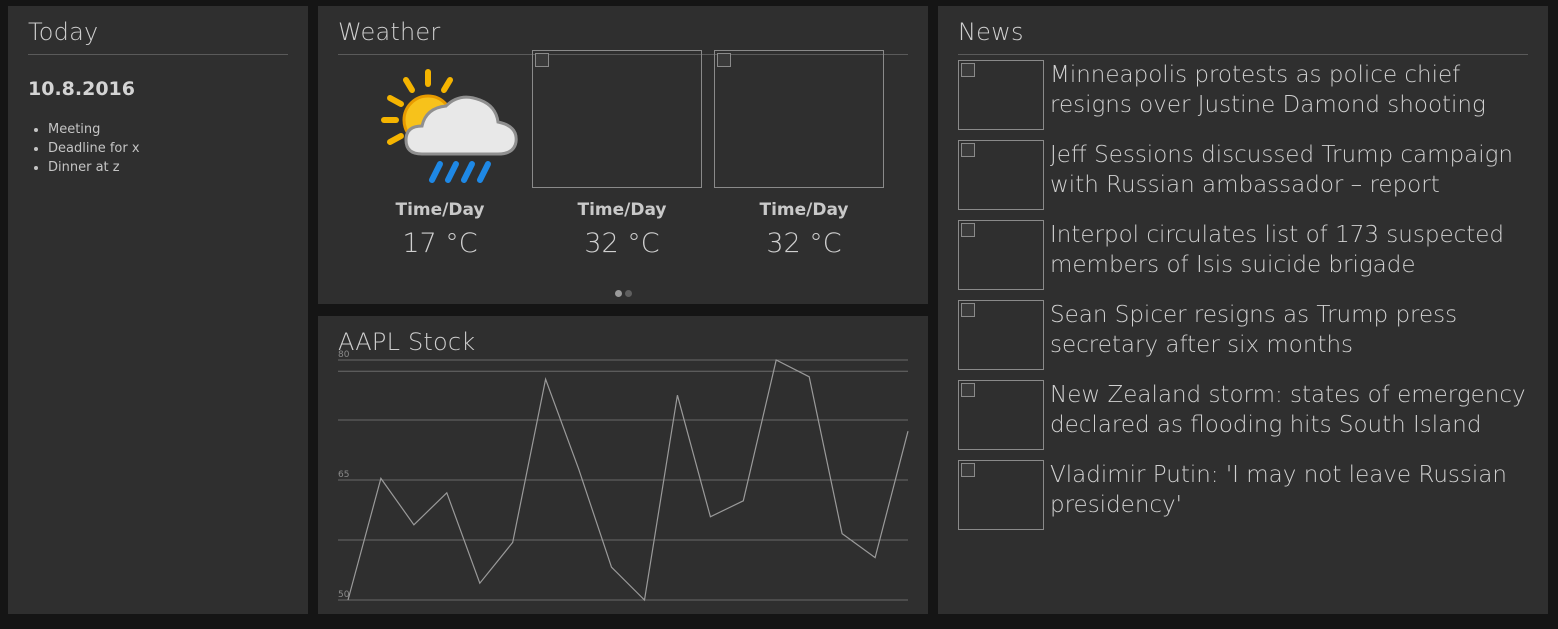 The width and height of the screenshot is (1558, 629). I want to click on today-date: 10.8.2016, so click(81, 89).